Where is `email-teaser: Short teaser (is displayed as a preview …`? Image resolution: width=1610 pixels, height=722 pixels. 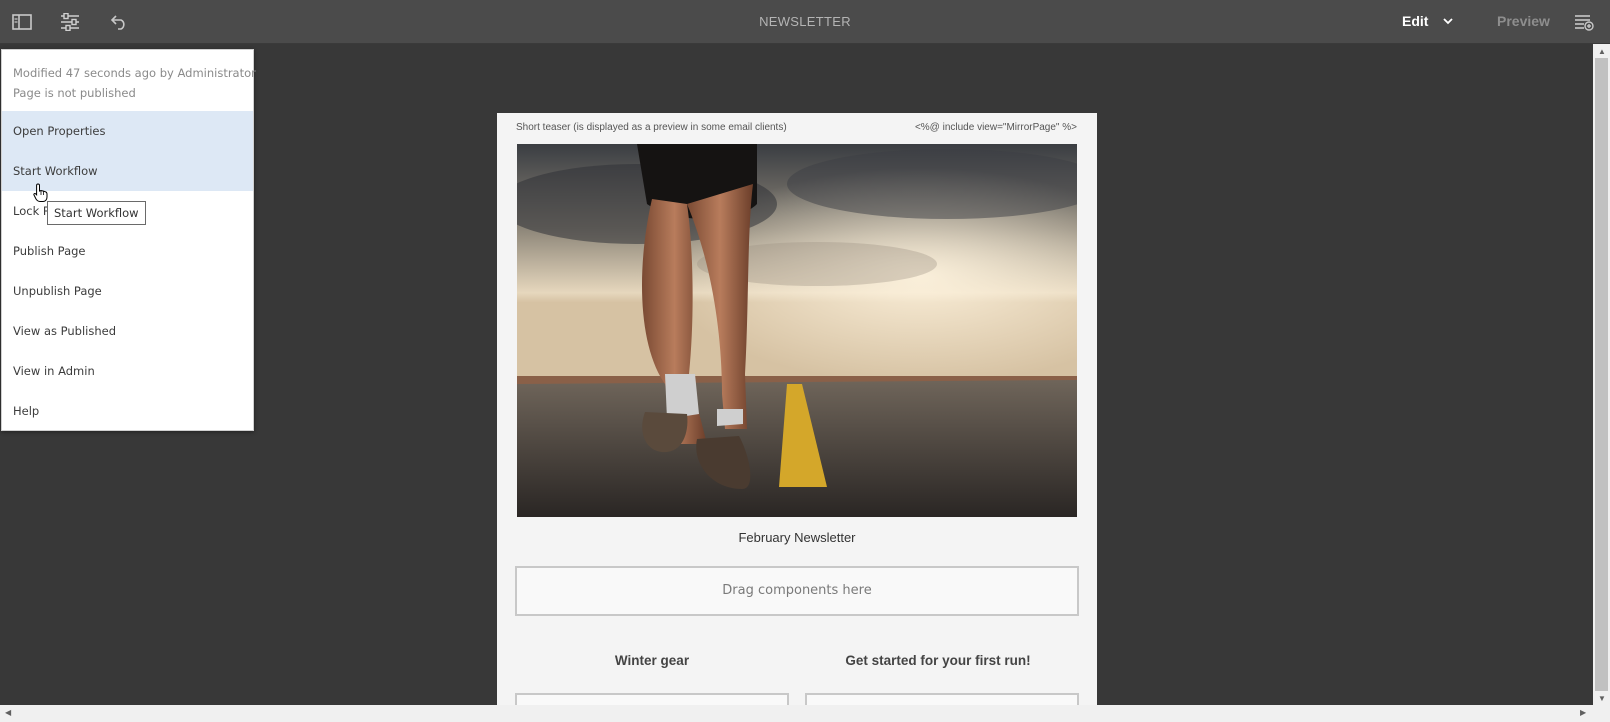 email-teaser: Short teaser (is displayed as a preview … is located at coordinates (651, 127).